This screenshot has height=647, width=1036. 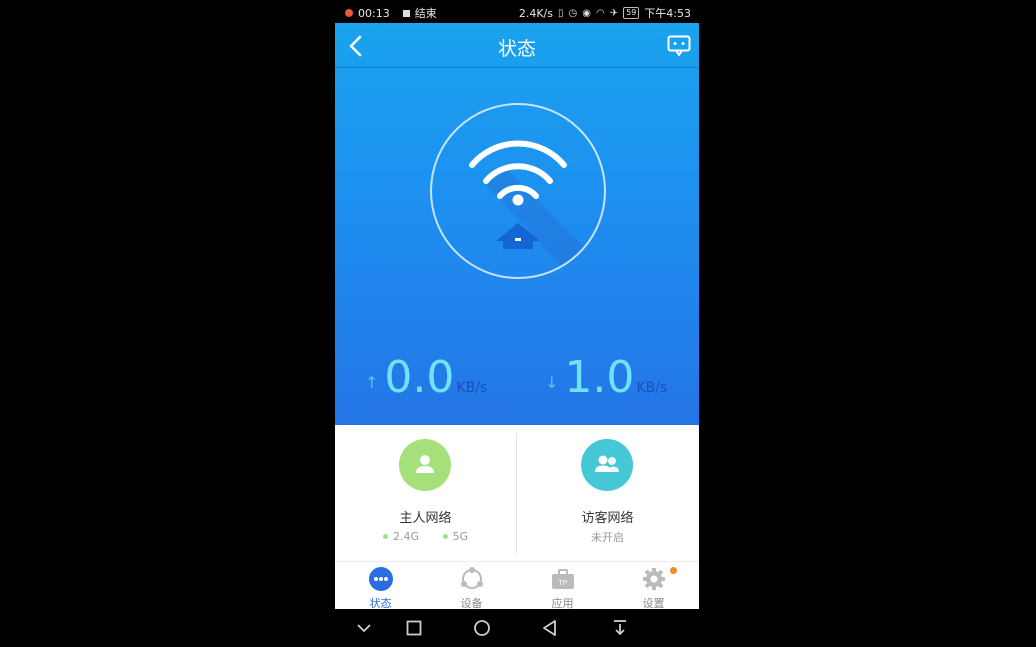 What do you see at coordinates (472, 578) in the screenshot?
I see `devices-icon` at bounding box center [472, 578].